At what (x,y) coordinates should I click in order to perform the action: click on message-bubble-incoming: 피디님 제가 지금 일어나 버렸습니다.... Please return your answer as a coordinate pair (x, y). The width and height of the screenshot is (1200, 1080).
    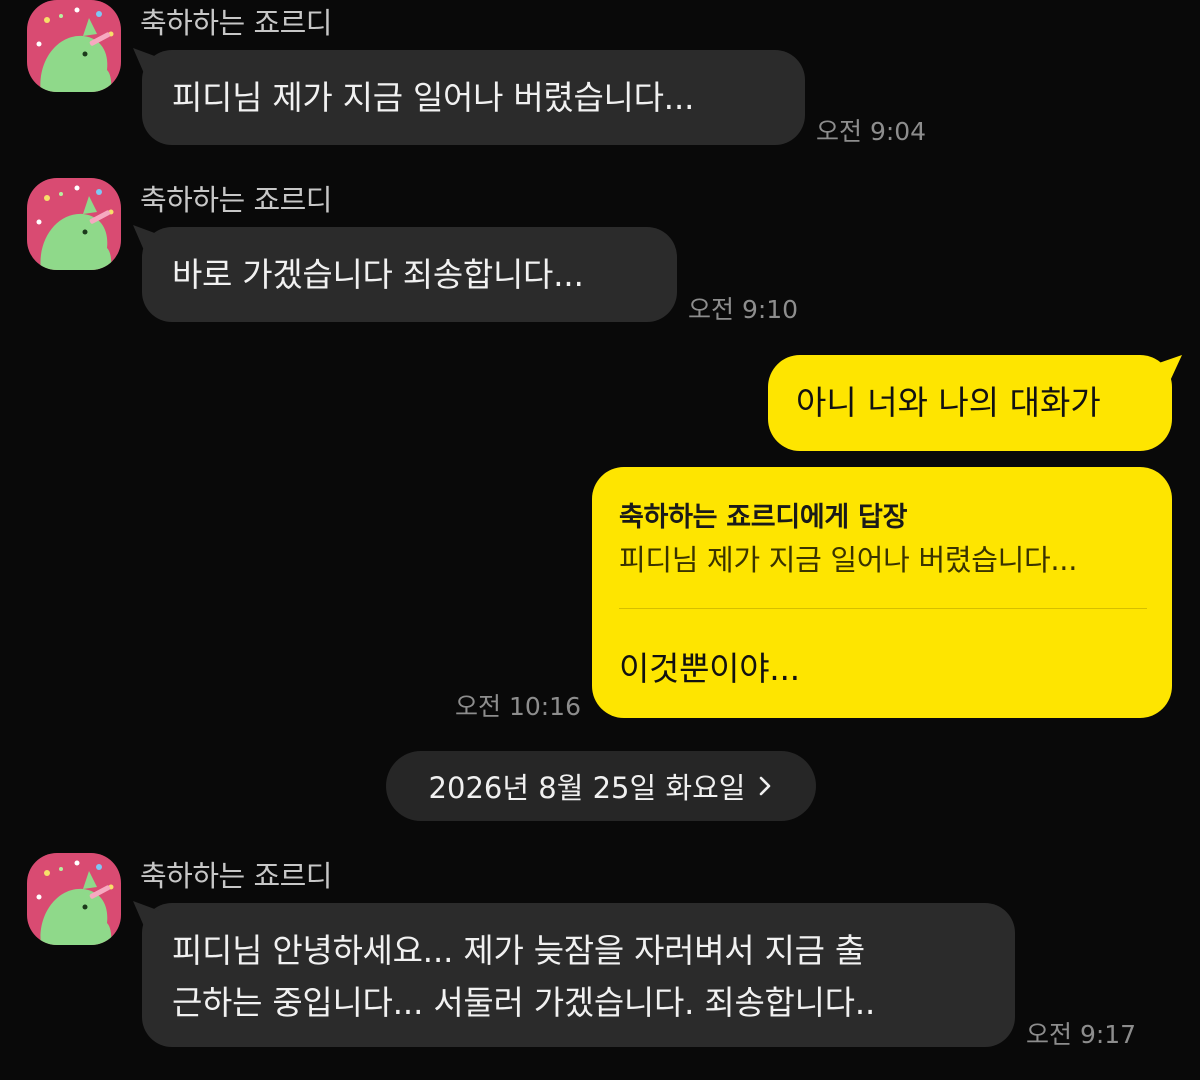
    Looking at the image, I should click on (473, 97).